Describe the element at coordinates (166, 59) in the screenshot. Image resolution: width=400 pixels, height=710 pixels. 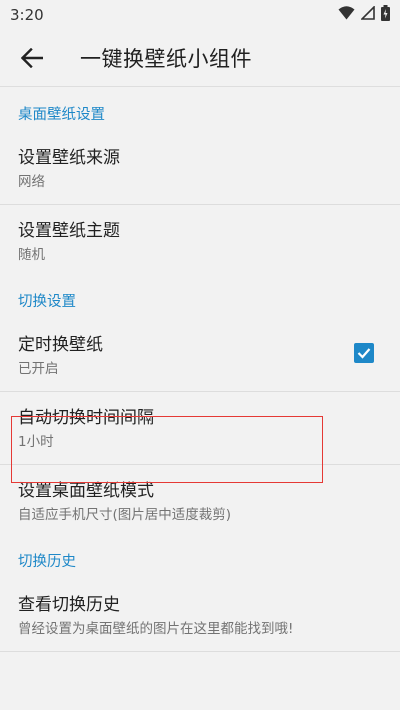
I see `page-title: 一键换壁纸小组件` at that location.